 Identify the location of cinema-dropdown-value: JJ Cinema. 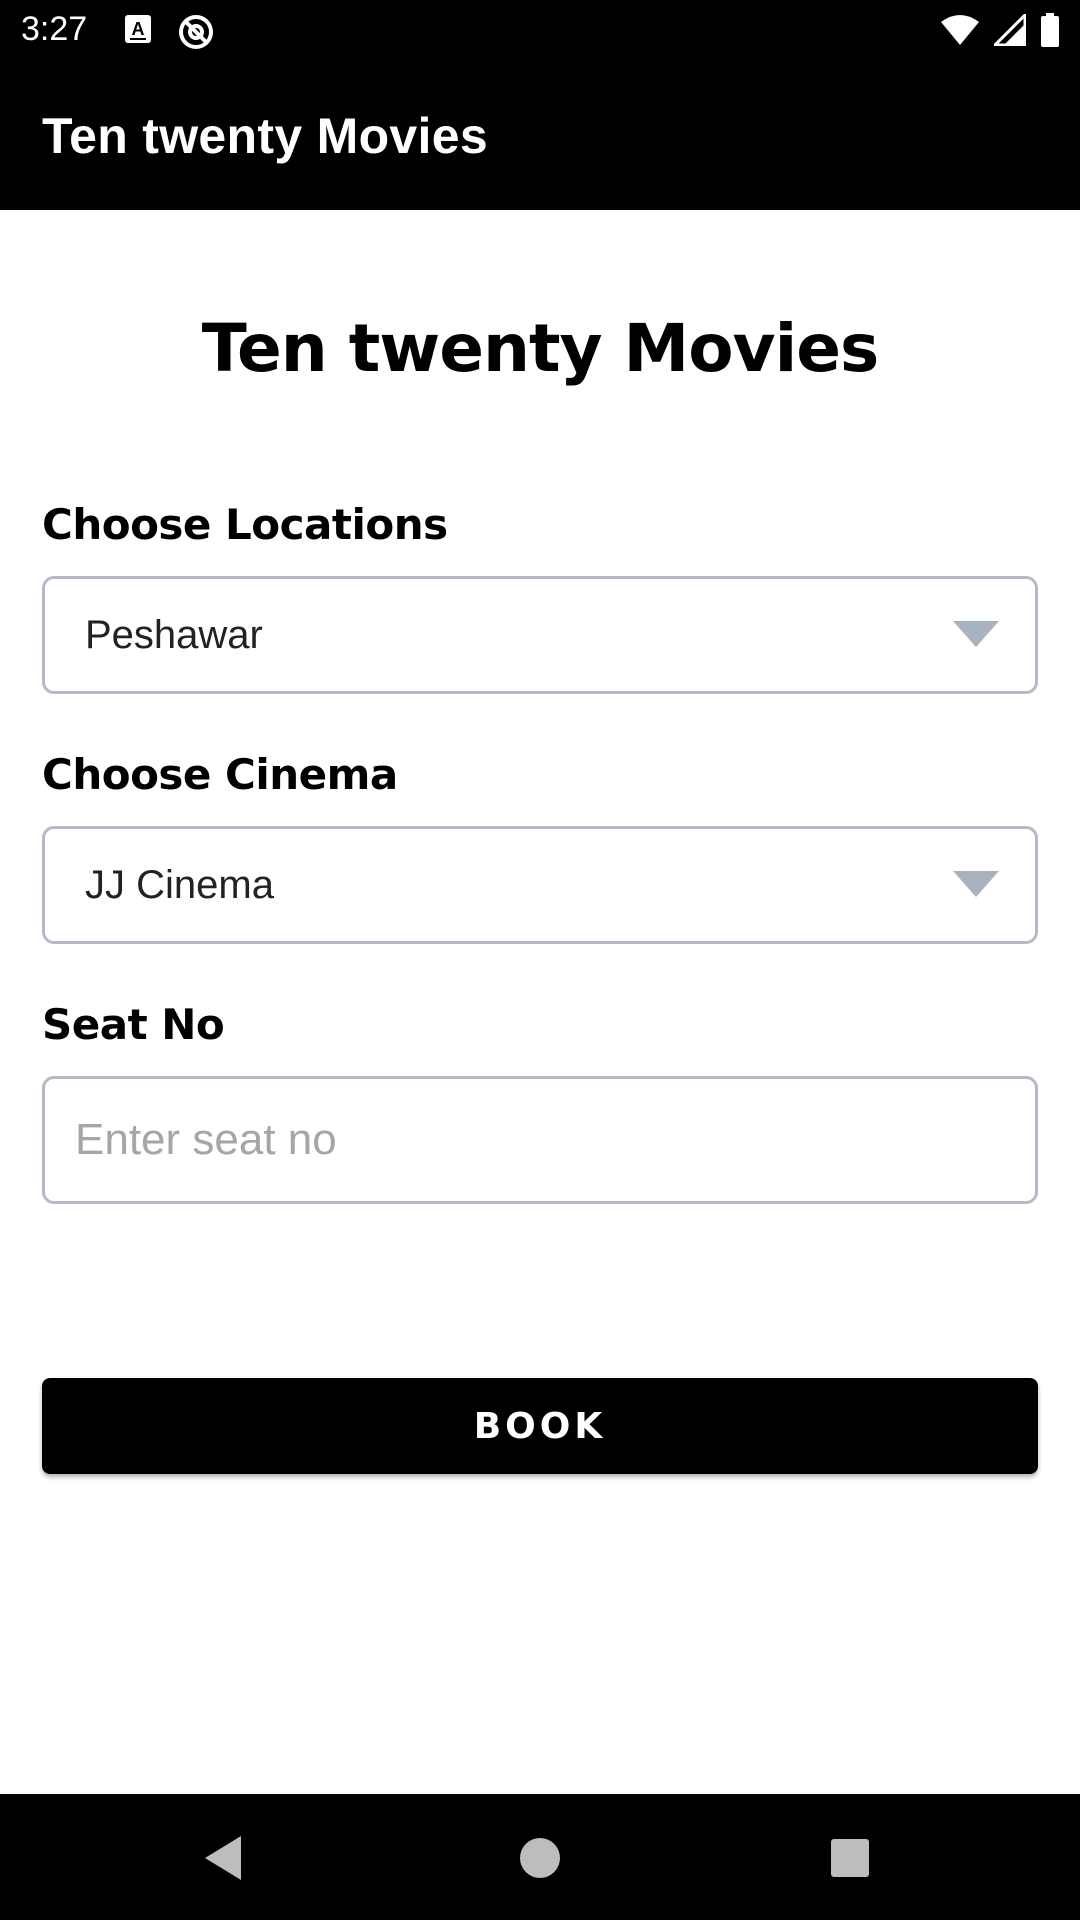
(179, 885).